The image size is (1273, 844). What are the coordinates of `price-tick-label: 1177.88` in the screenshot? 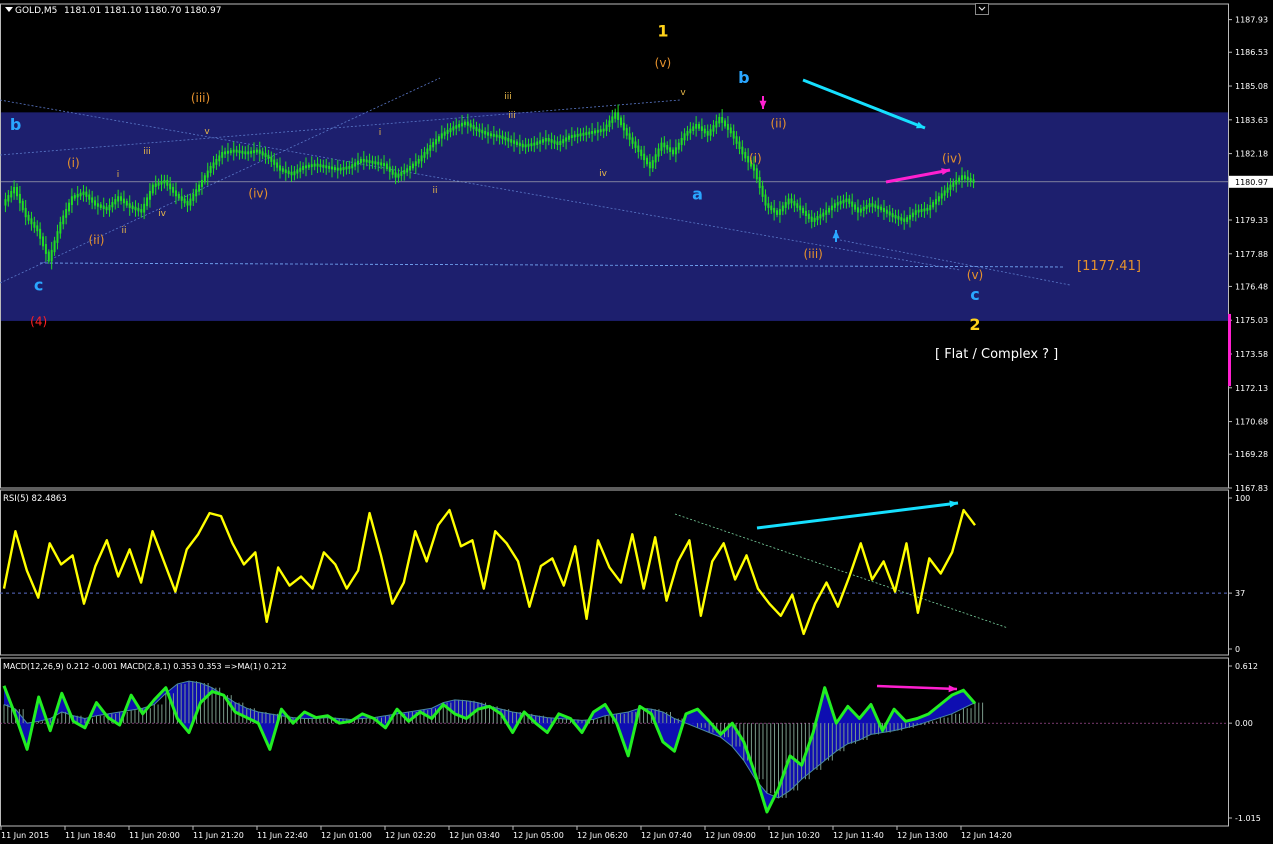 It's located at (1251, 254).